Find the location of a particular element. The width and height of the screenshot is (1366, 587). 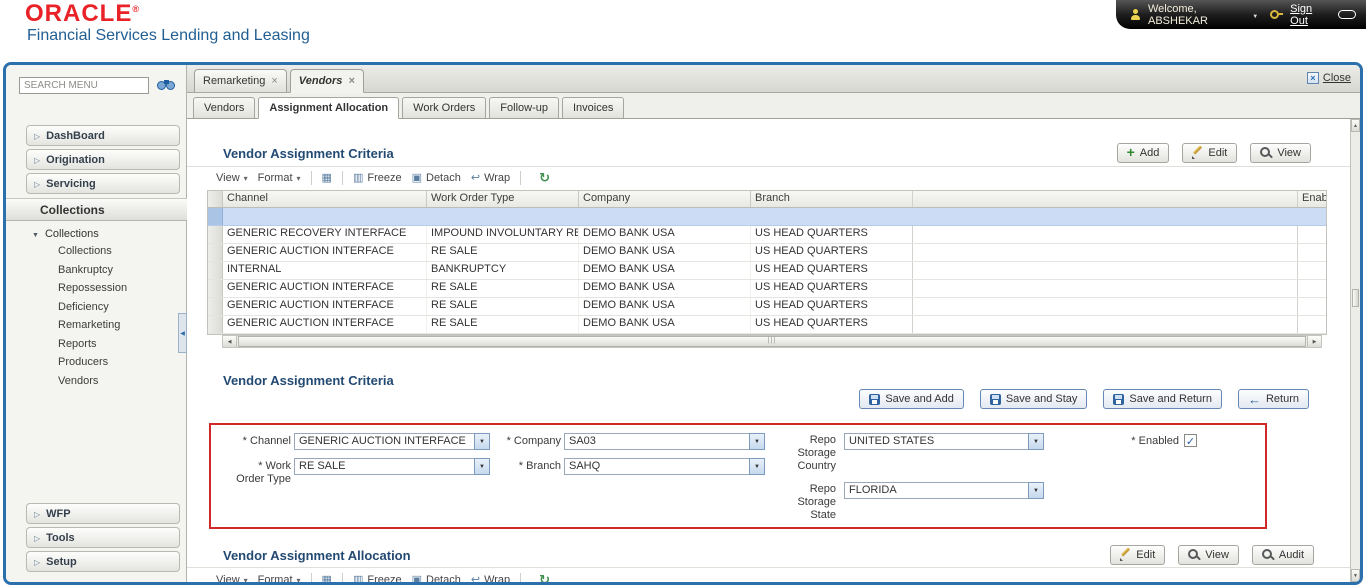

subtab-work-orders: Work Orders is located at coordinates (444, 107).